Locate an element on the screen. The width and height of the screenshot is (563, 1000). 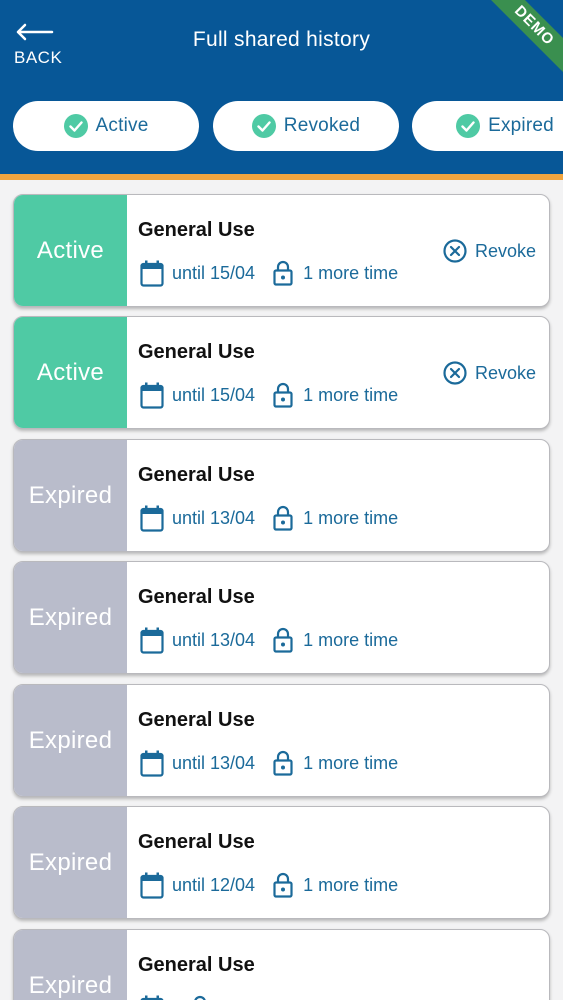
share-card: Expired General Use is located at coordinates (281, 964).